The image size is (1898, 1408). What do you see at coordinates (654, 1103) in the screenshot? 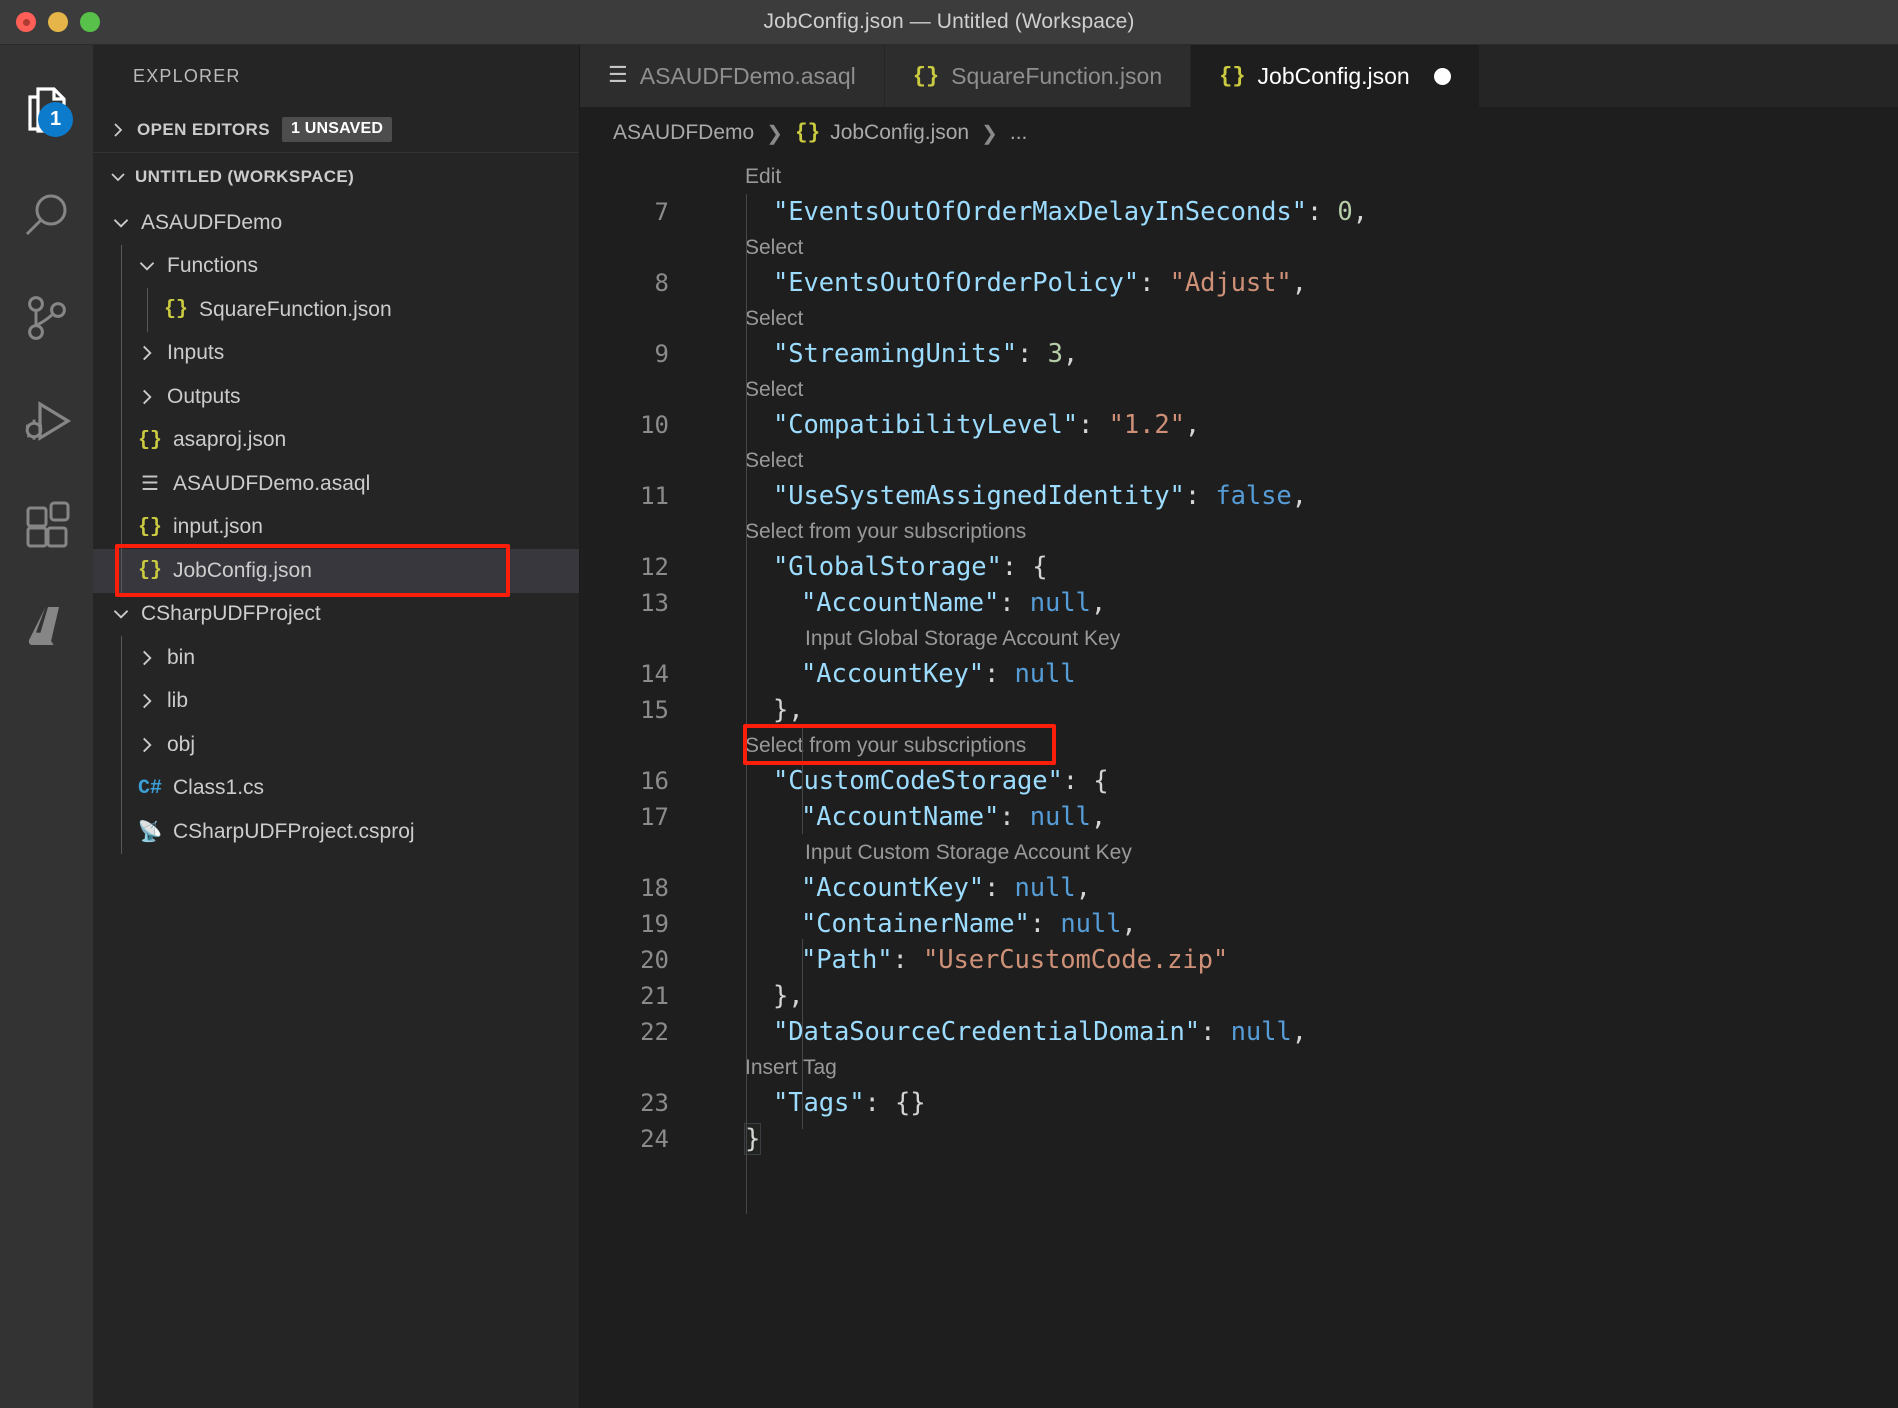
I see `line-number: 23` at bounding box center [654, 1103].